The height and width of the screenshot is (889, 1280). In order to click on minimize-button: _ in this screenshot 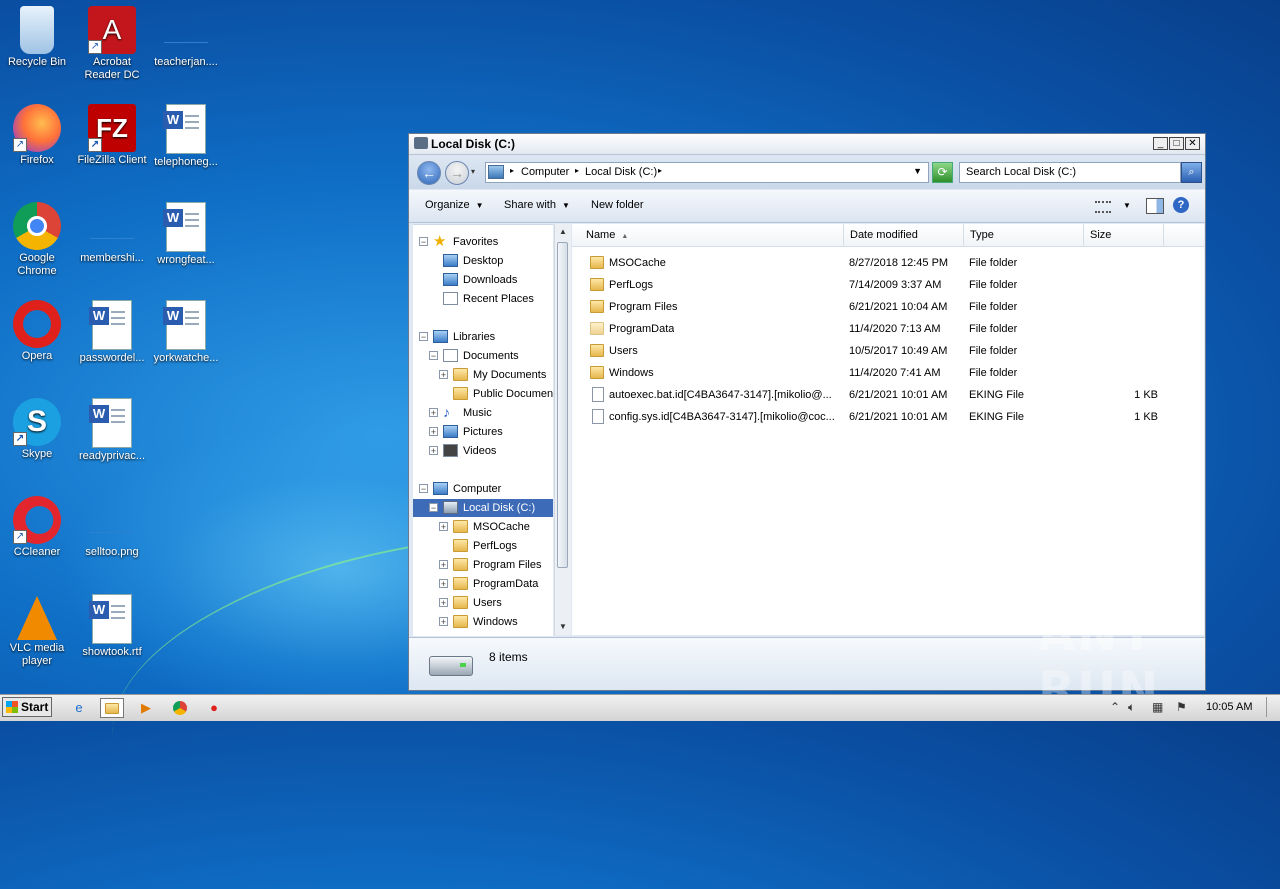, I will do `click(1160, 143)`.